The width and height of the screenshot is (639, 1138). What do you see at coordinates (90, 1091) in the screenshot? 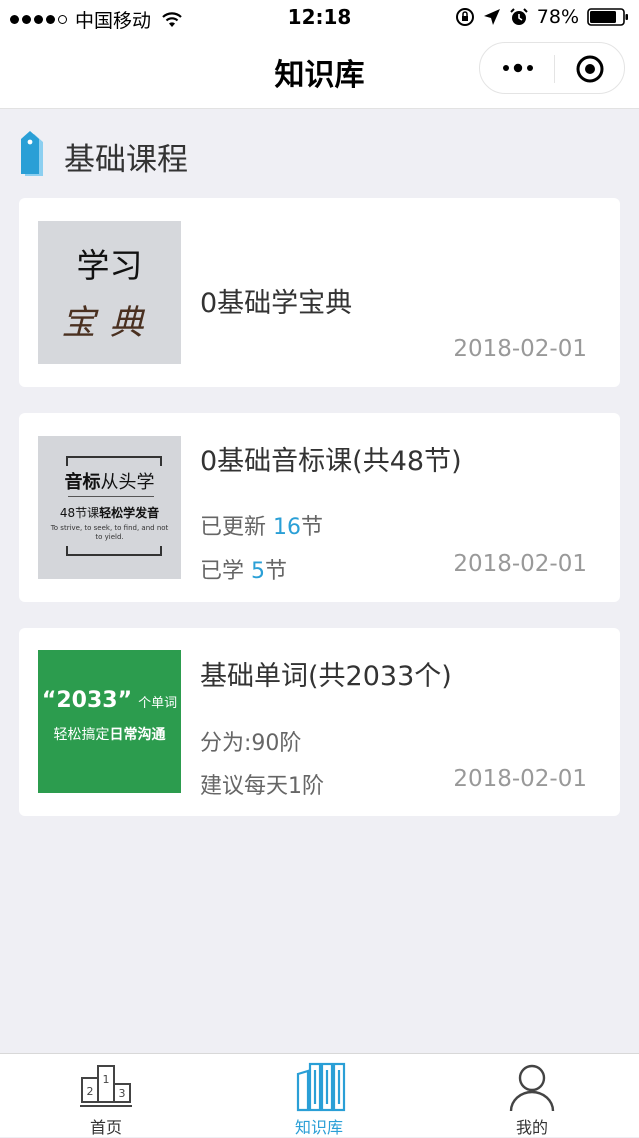
I see `svg-text: 2` at bounding box center [90, 1091].